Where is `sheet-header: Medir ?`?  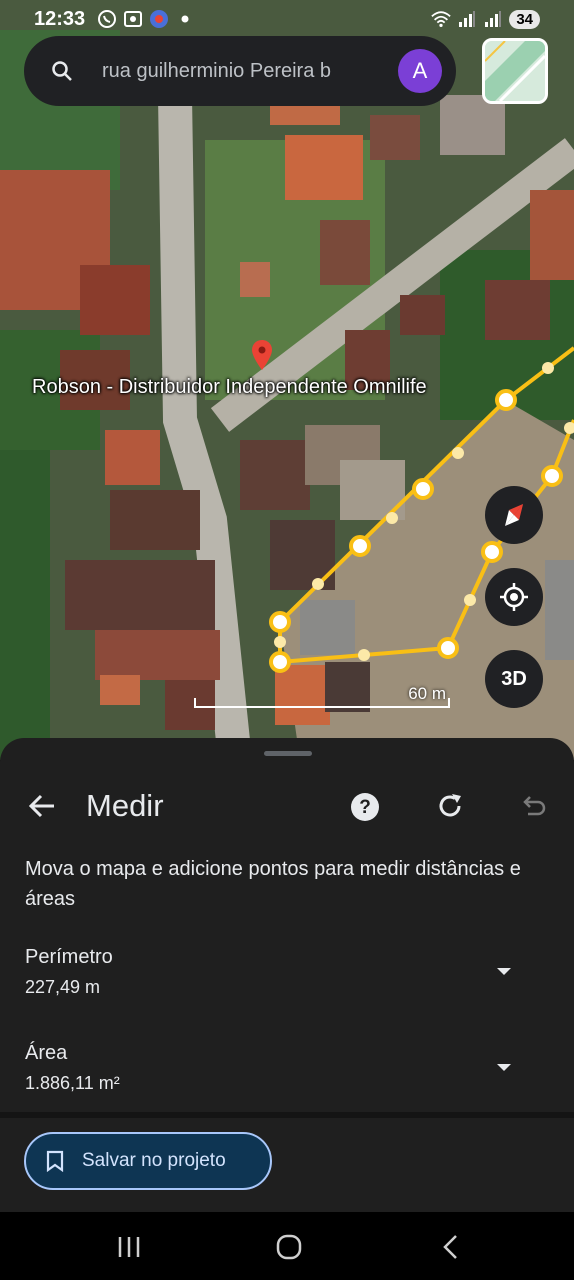 sheet-header: Medir ? is located at coordinates (287, 806).